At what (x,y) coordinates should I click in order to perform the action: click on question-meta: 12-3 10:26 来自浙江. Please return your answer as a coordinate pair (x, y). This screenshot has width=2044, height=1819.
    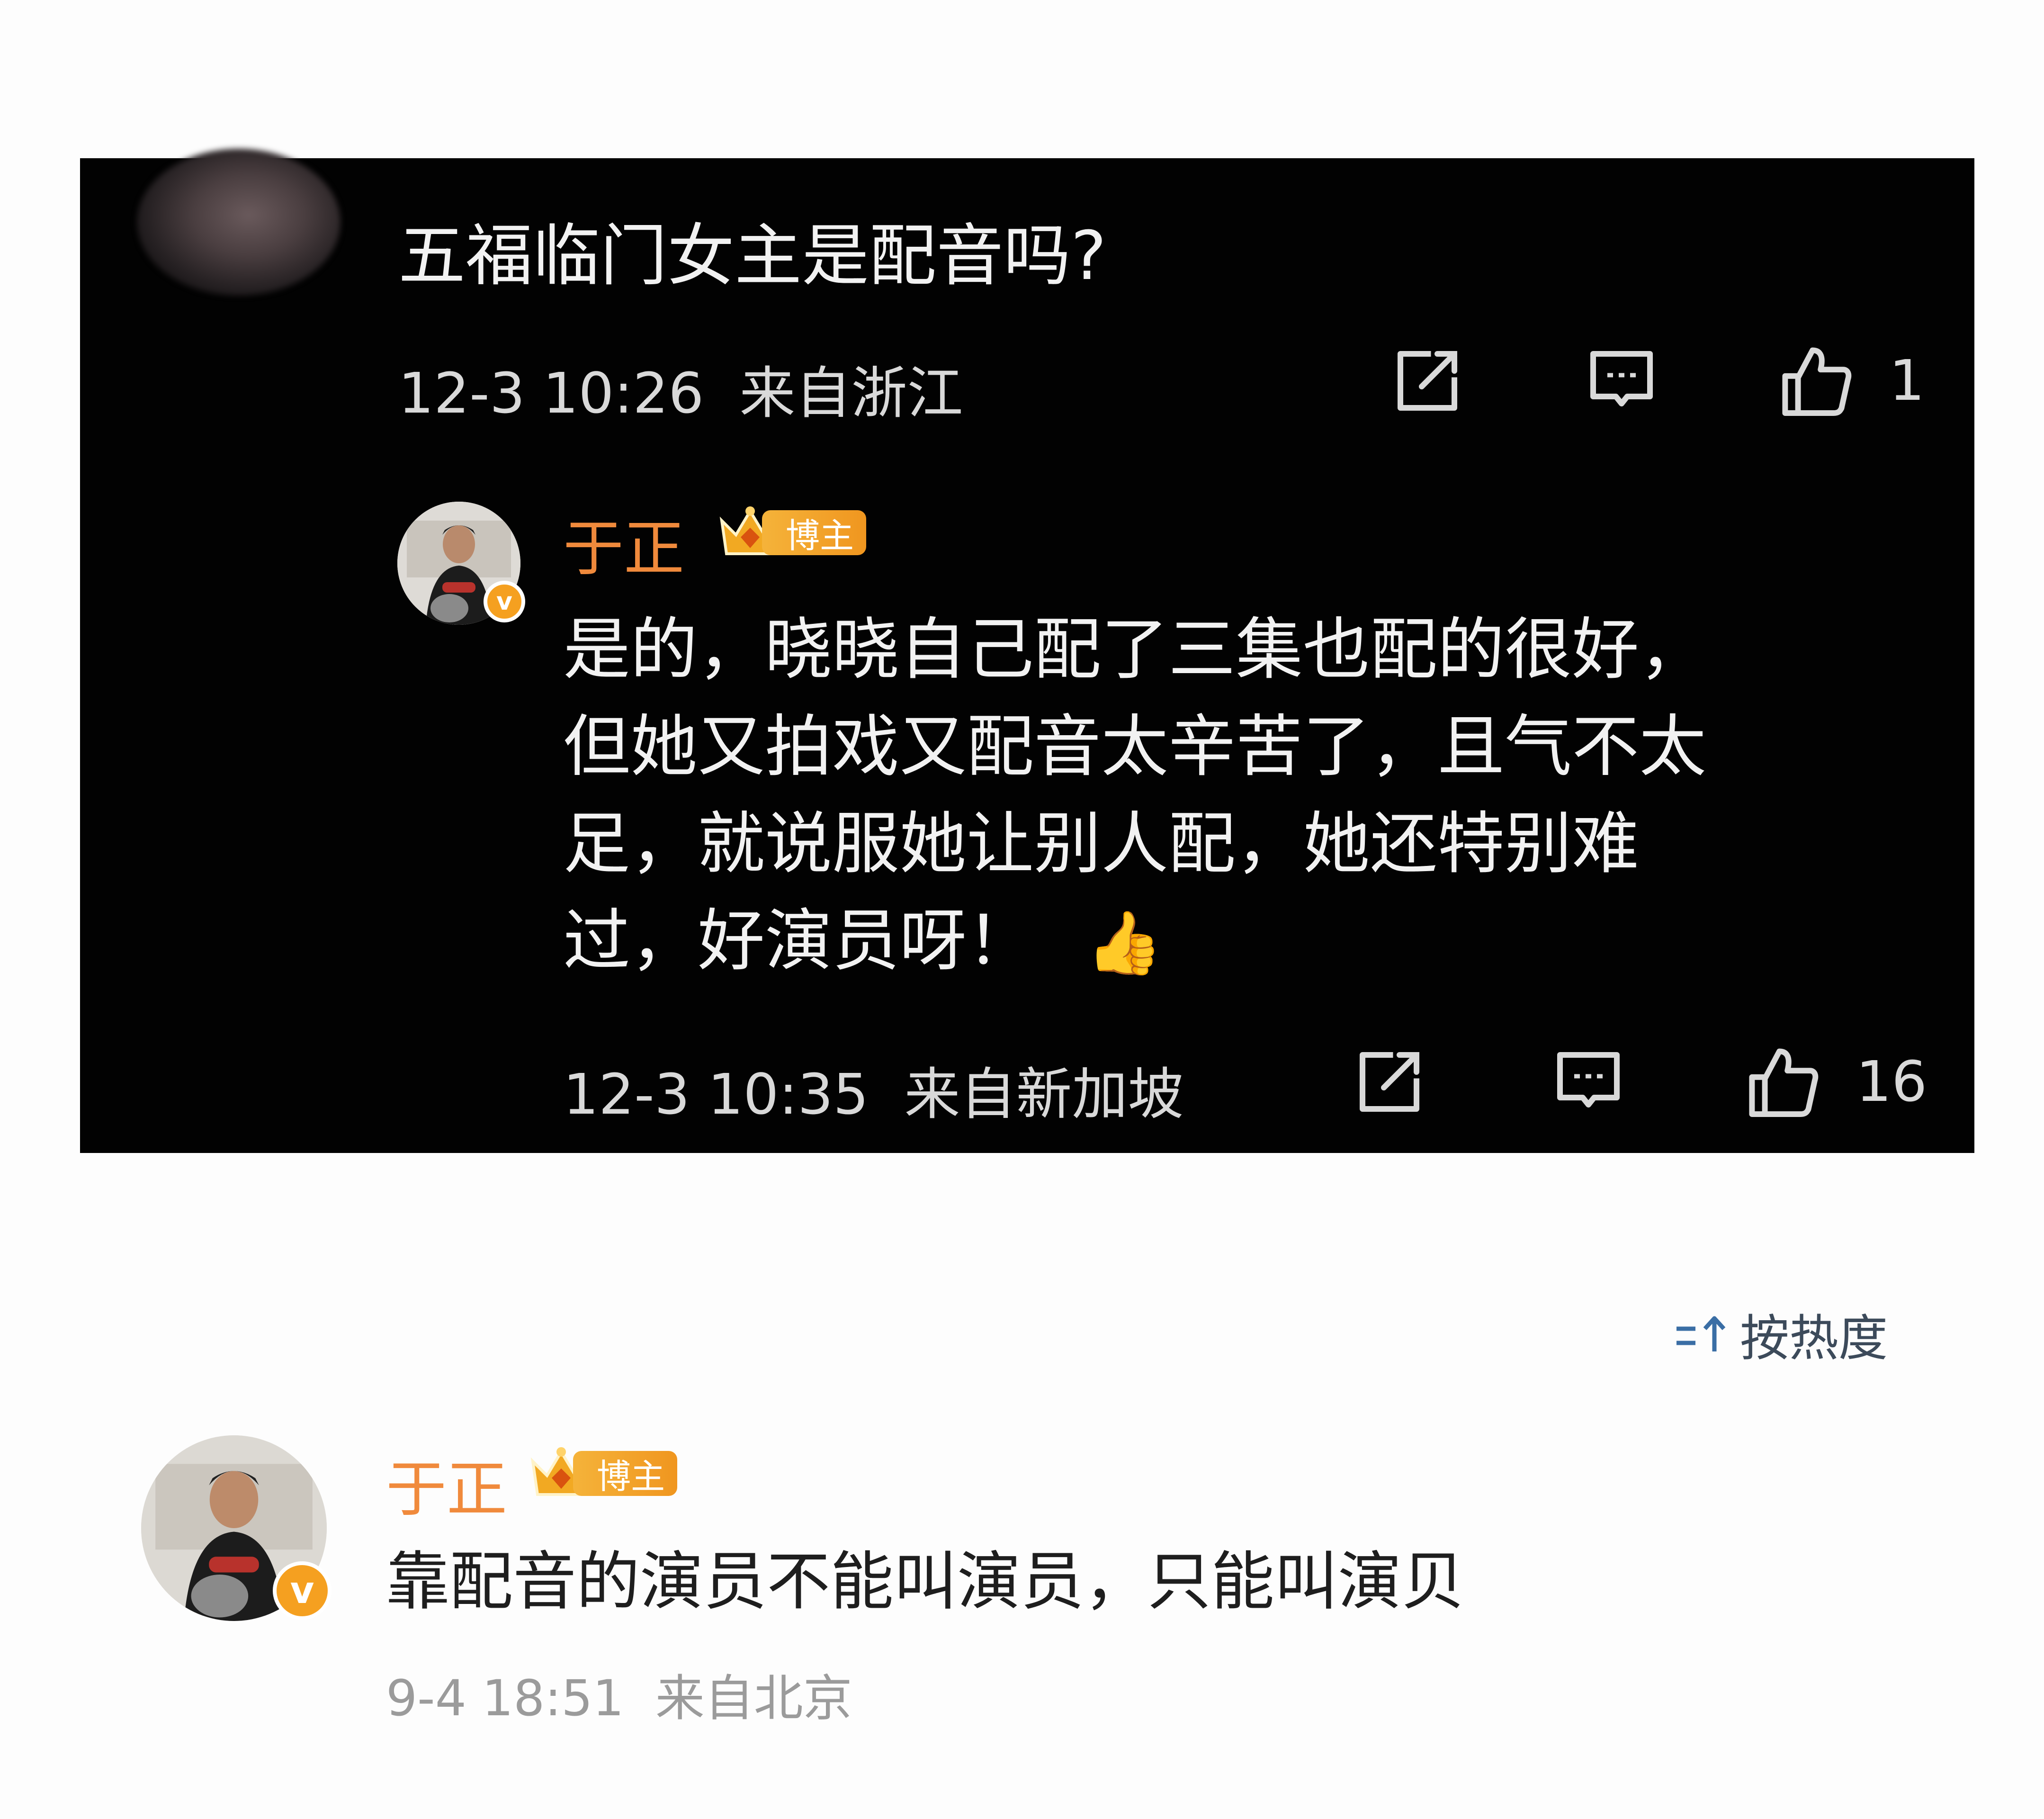
    Looking at the image, I should click on (680, 388).